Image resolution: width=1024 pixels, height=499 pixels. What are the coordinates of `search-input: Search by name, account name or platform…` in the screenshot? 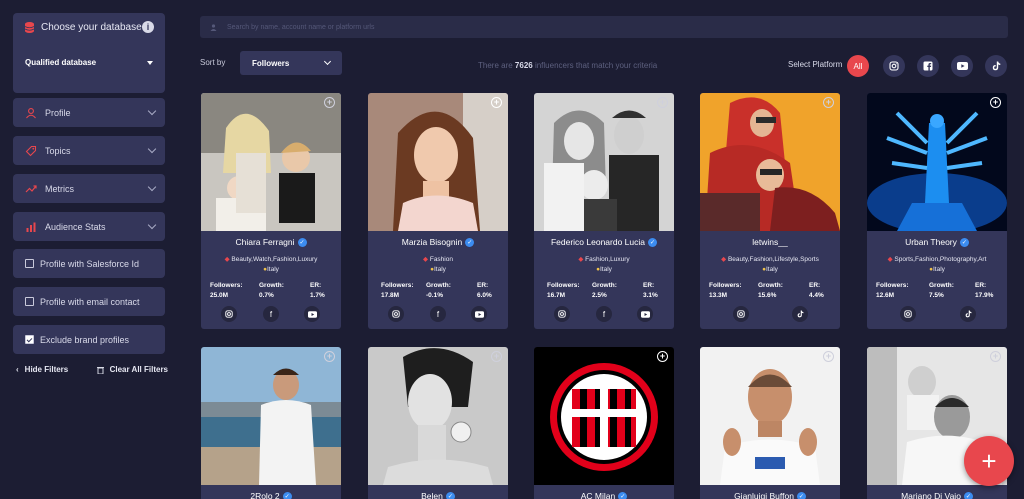 It's located at (300, 27).